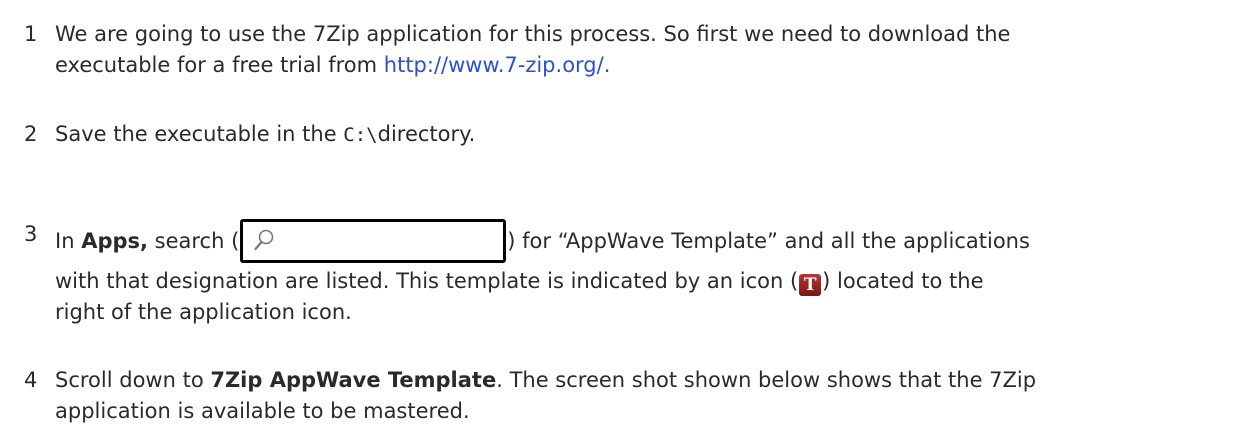  Describe the element at coordinates (133, 380) in the screenshot. I see `step-text-segment: Scroll down to` at that location.